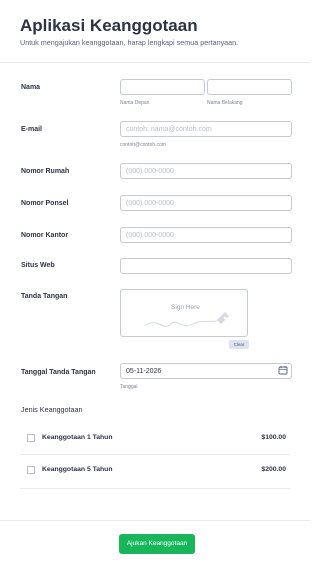 This screenshot has width=320, height=570. What do you see at coordinates (32, 129) in the screenshot?
I see `email-label: E-mail` at bounding box center [32, 129].